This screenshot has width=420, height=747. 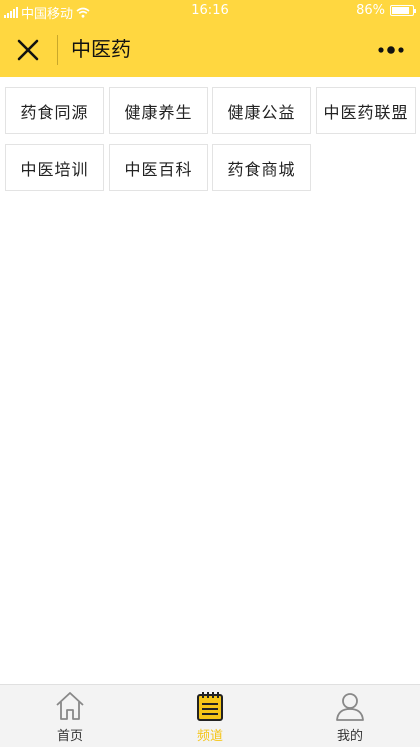 What do you see at coordinates (70, 706) in the screenshot?
I see `home-icon` at bounding box center [70, 706].